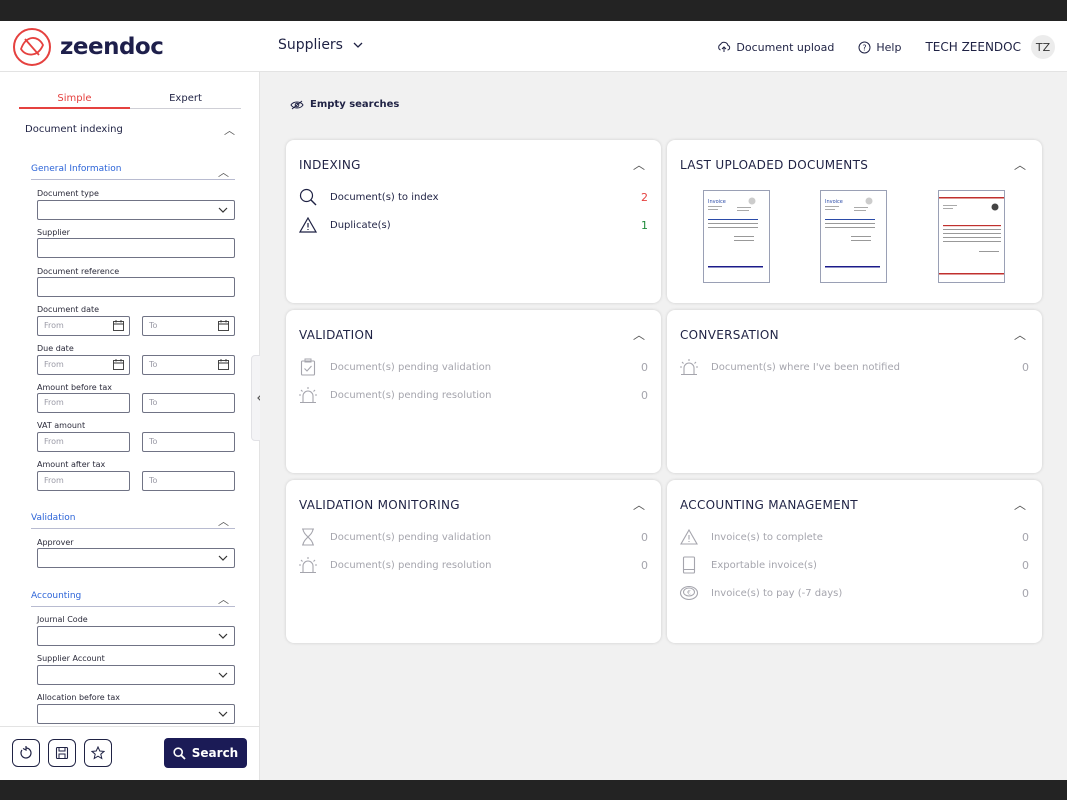 The width and height of the screenshot is (1067, 800). What do you see at coordinates (308, 537) in the screenshot?
I see `hourglass-icon` at bounding box center [308, 537].